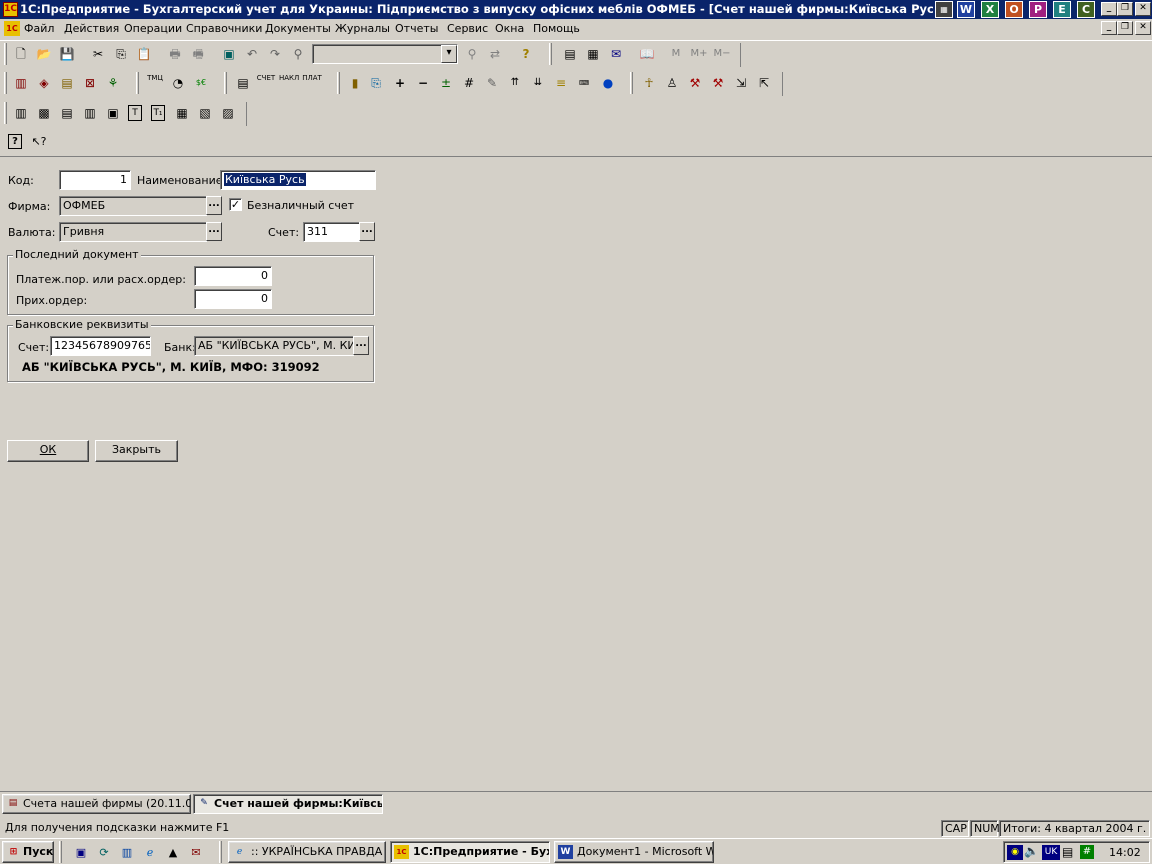 Image resolution: width=1152 pixels, height=864 pixels. What do you see at coordinates (492, 83) in the screenshot?
I see `pen-icon: ✎` at bounding box center [492, 83].